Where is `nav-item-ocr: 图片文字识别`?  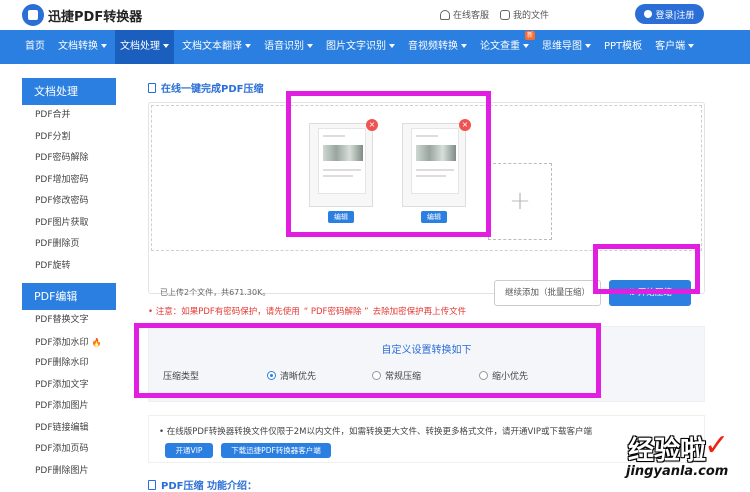 nav-item-ocr: 图片文字识别 is located at coordinates (360, 47).